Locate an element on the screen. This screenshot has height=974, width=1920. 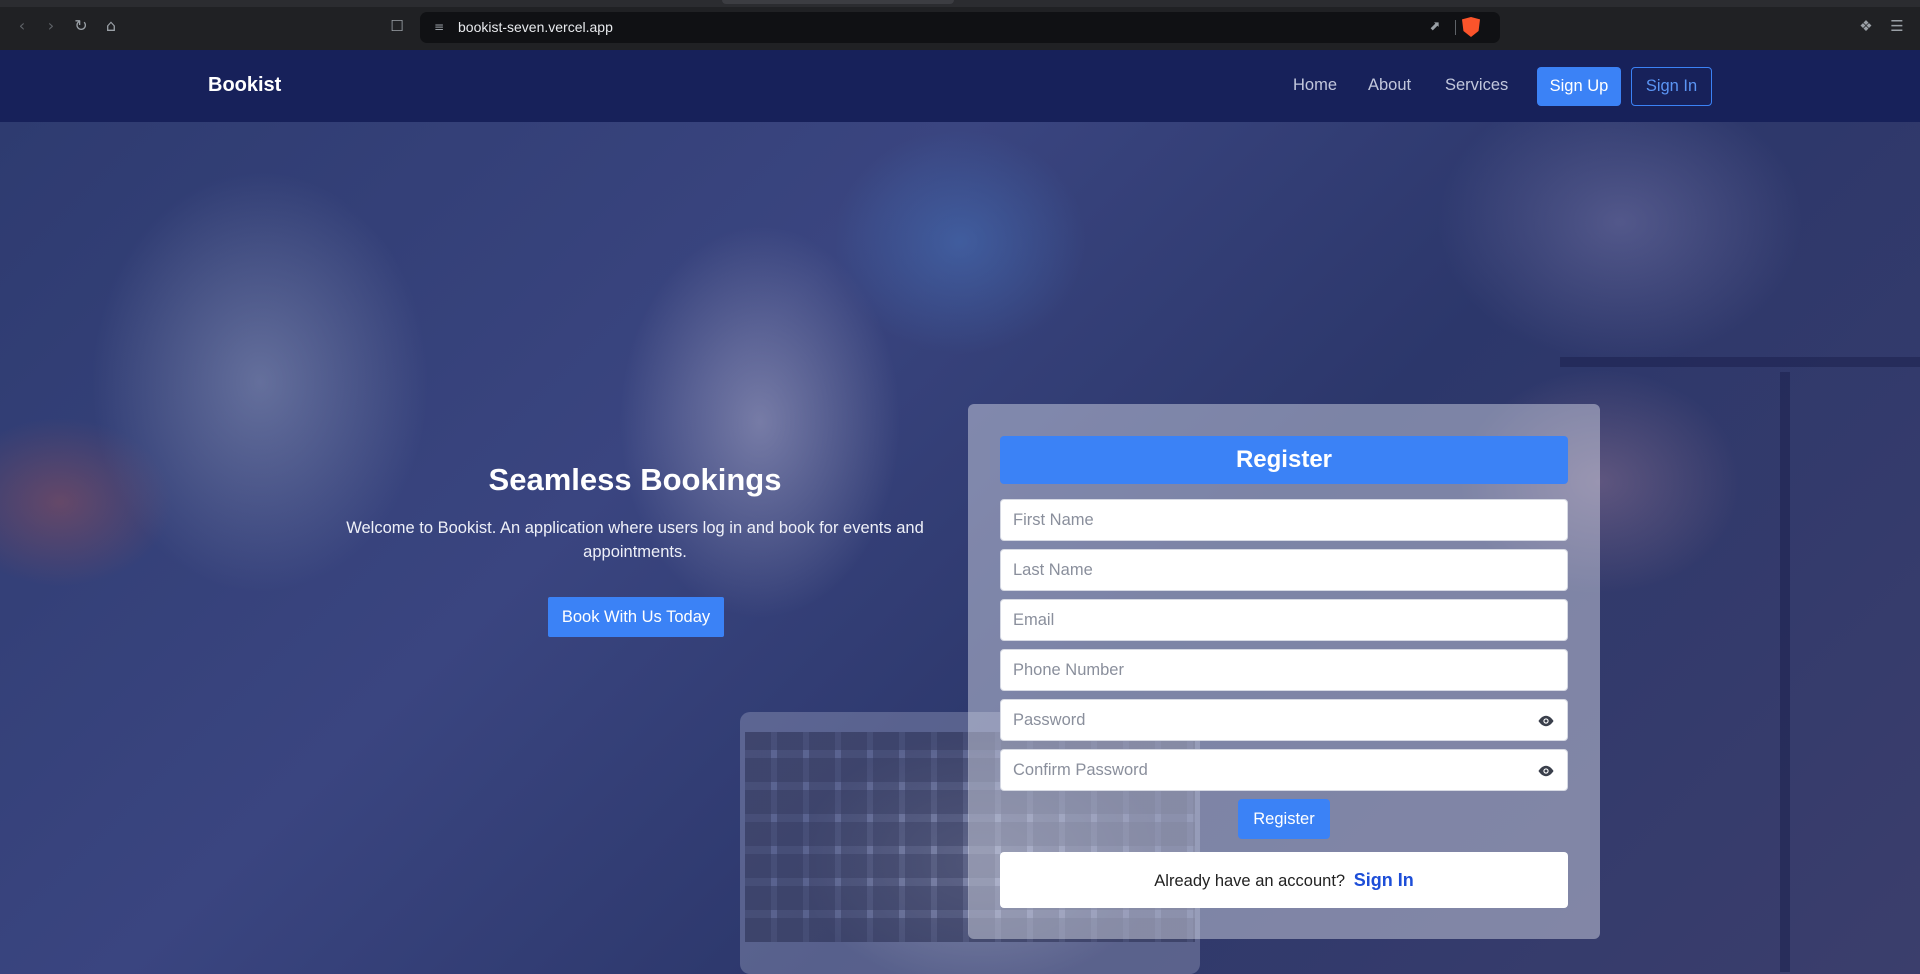
url-text: bookist-seven.vercel.app is located at coordinates (535, 27).